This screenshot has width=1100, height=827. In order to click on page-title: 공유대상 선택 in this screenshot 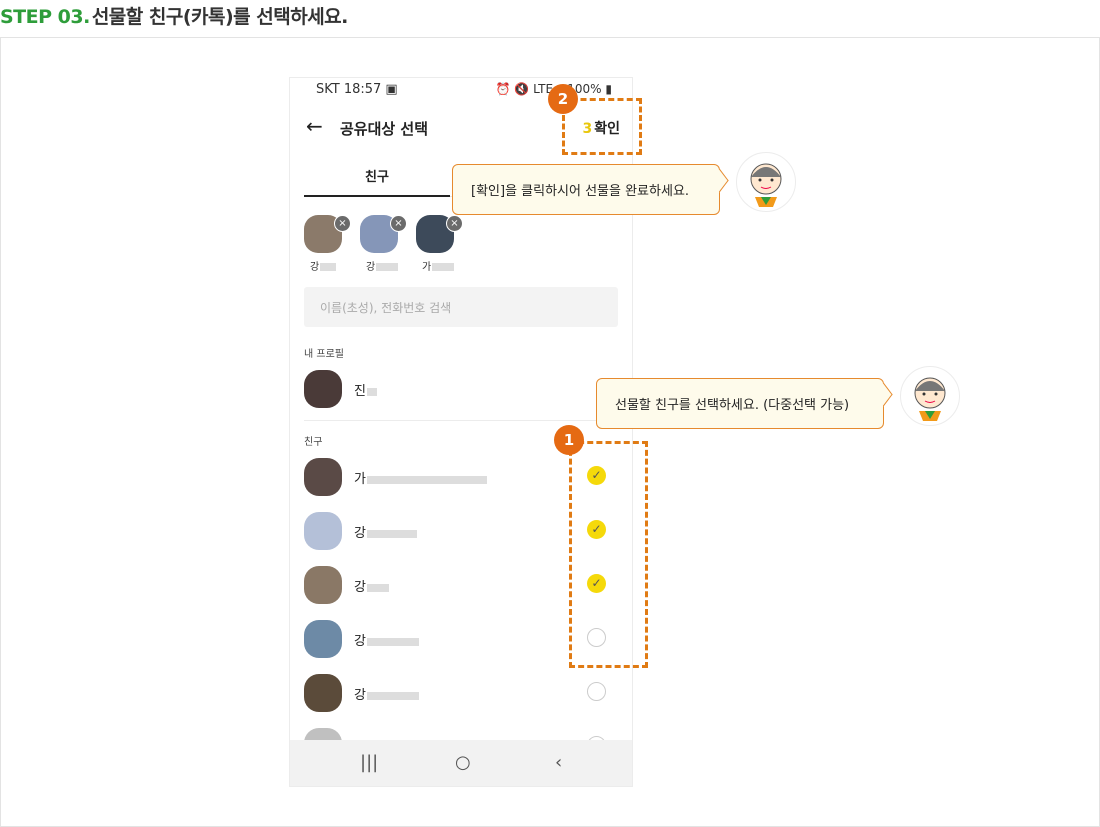, I will do `click(384, 129)`.